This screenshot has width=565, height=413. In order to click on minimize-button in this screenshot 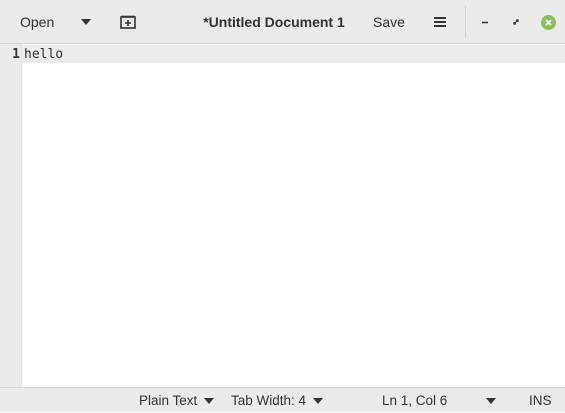, I will do `click(485, 22)`.